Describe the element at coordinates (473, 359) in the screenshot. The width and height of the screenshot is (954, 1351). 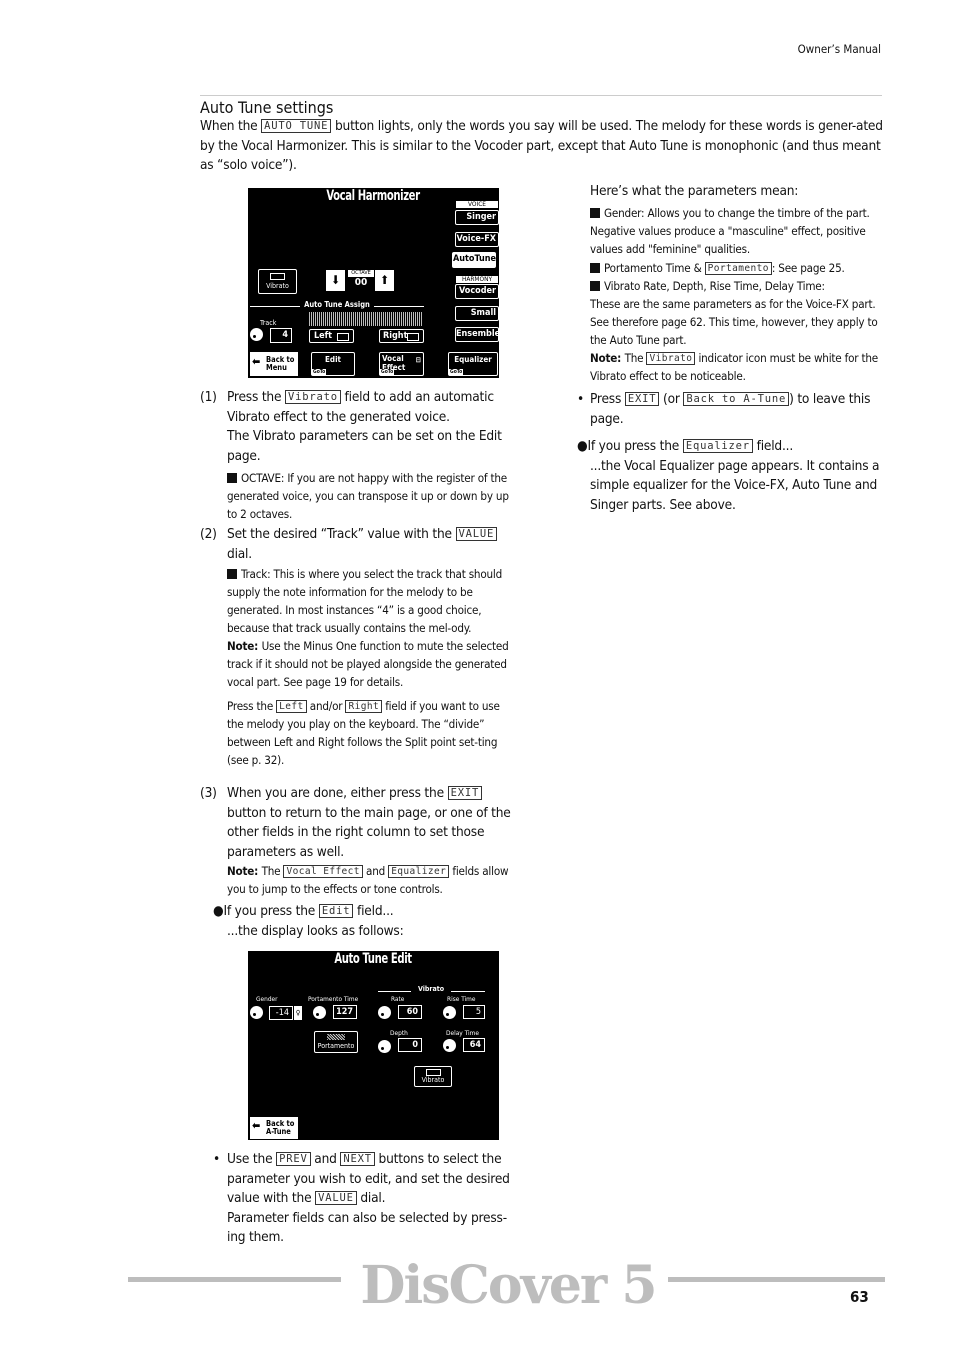
I see `equalizer-label: Equalizer` at that location.